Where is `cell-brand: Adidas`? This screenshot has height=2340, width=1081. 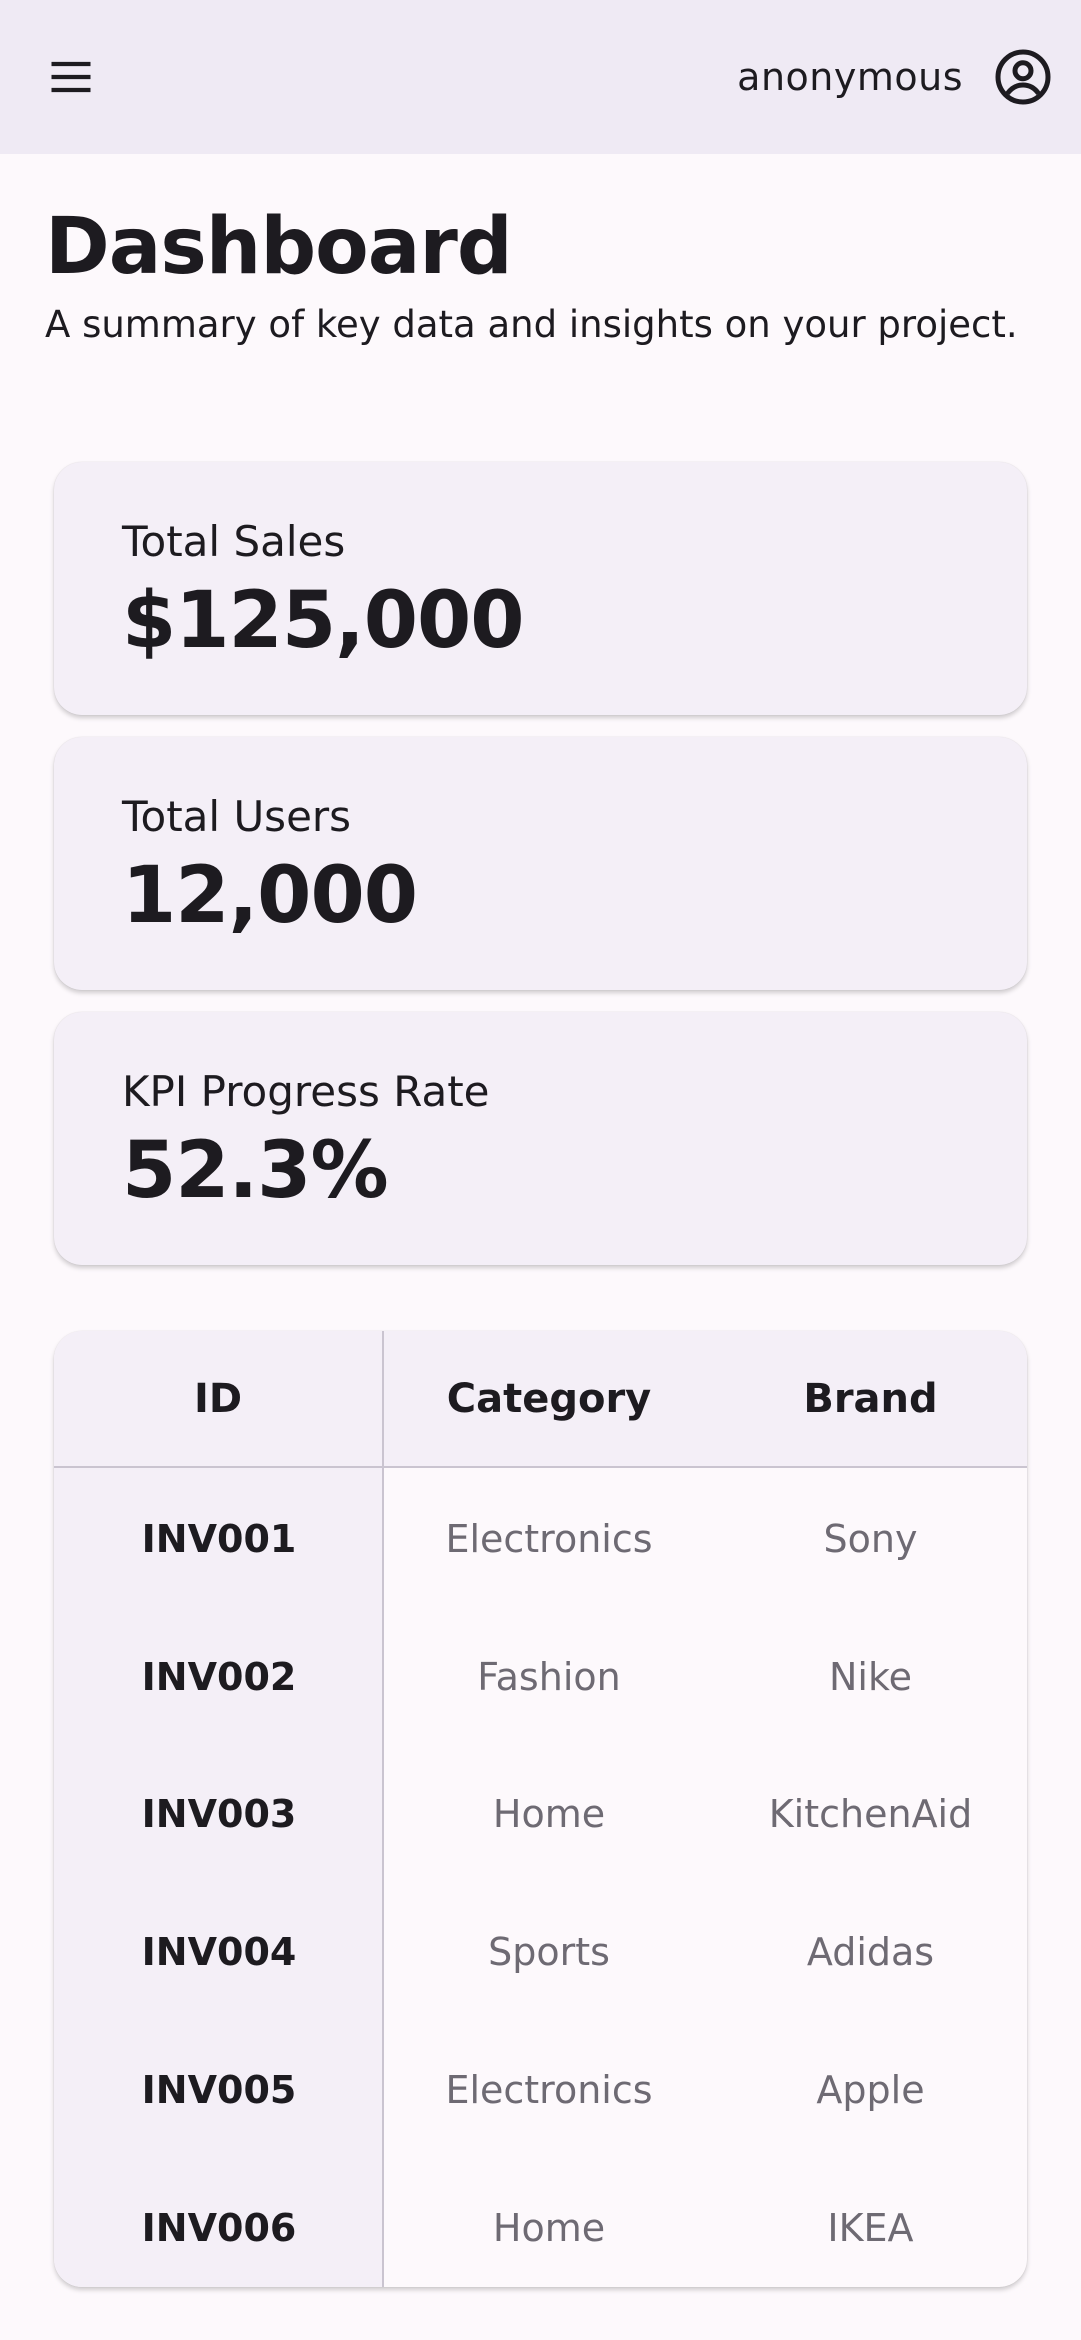
cell-brand: Adidas is located at coordinates (870, 1952).